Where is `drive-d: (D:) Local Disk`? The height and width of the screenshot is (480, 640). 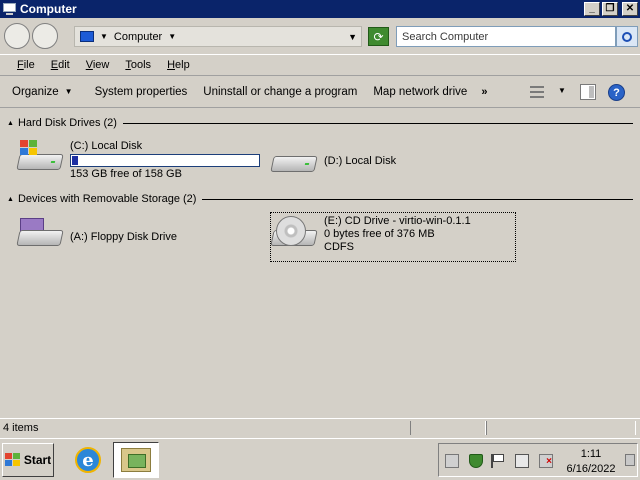 drive-d: (D:) Local Disk is located at coordinates (332, 161).